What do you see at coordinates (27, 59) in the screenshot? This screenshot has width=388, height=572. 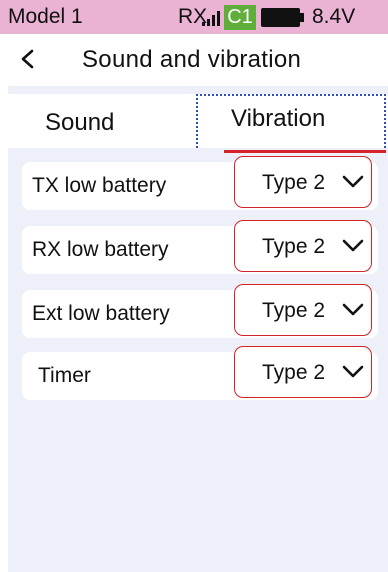 I see `chevron-left-icon` at bounding box center [27, 59].